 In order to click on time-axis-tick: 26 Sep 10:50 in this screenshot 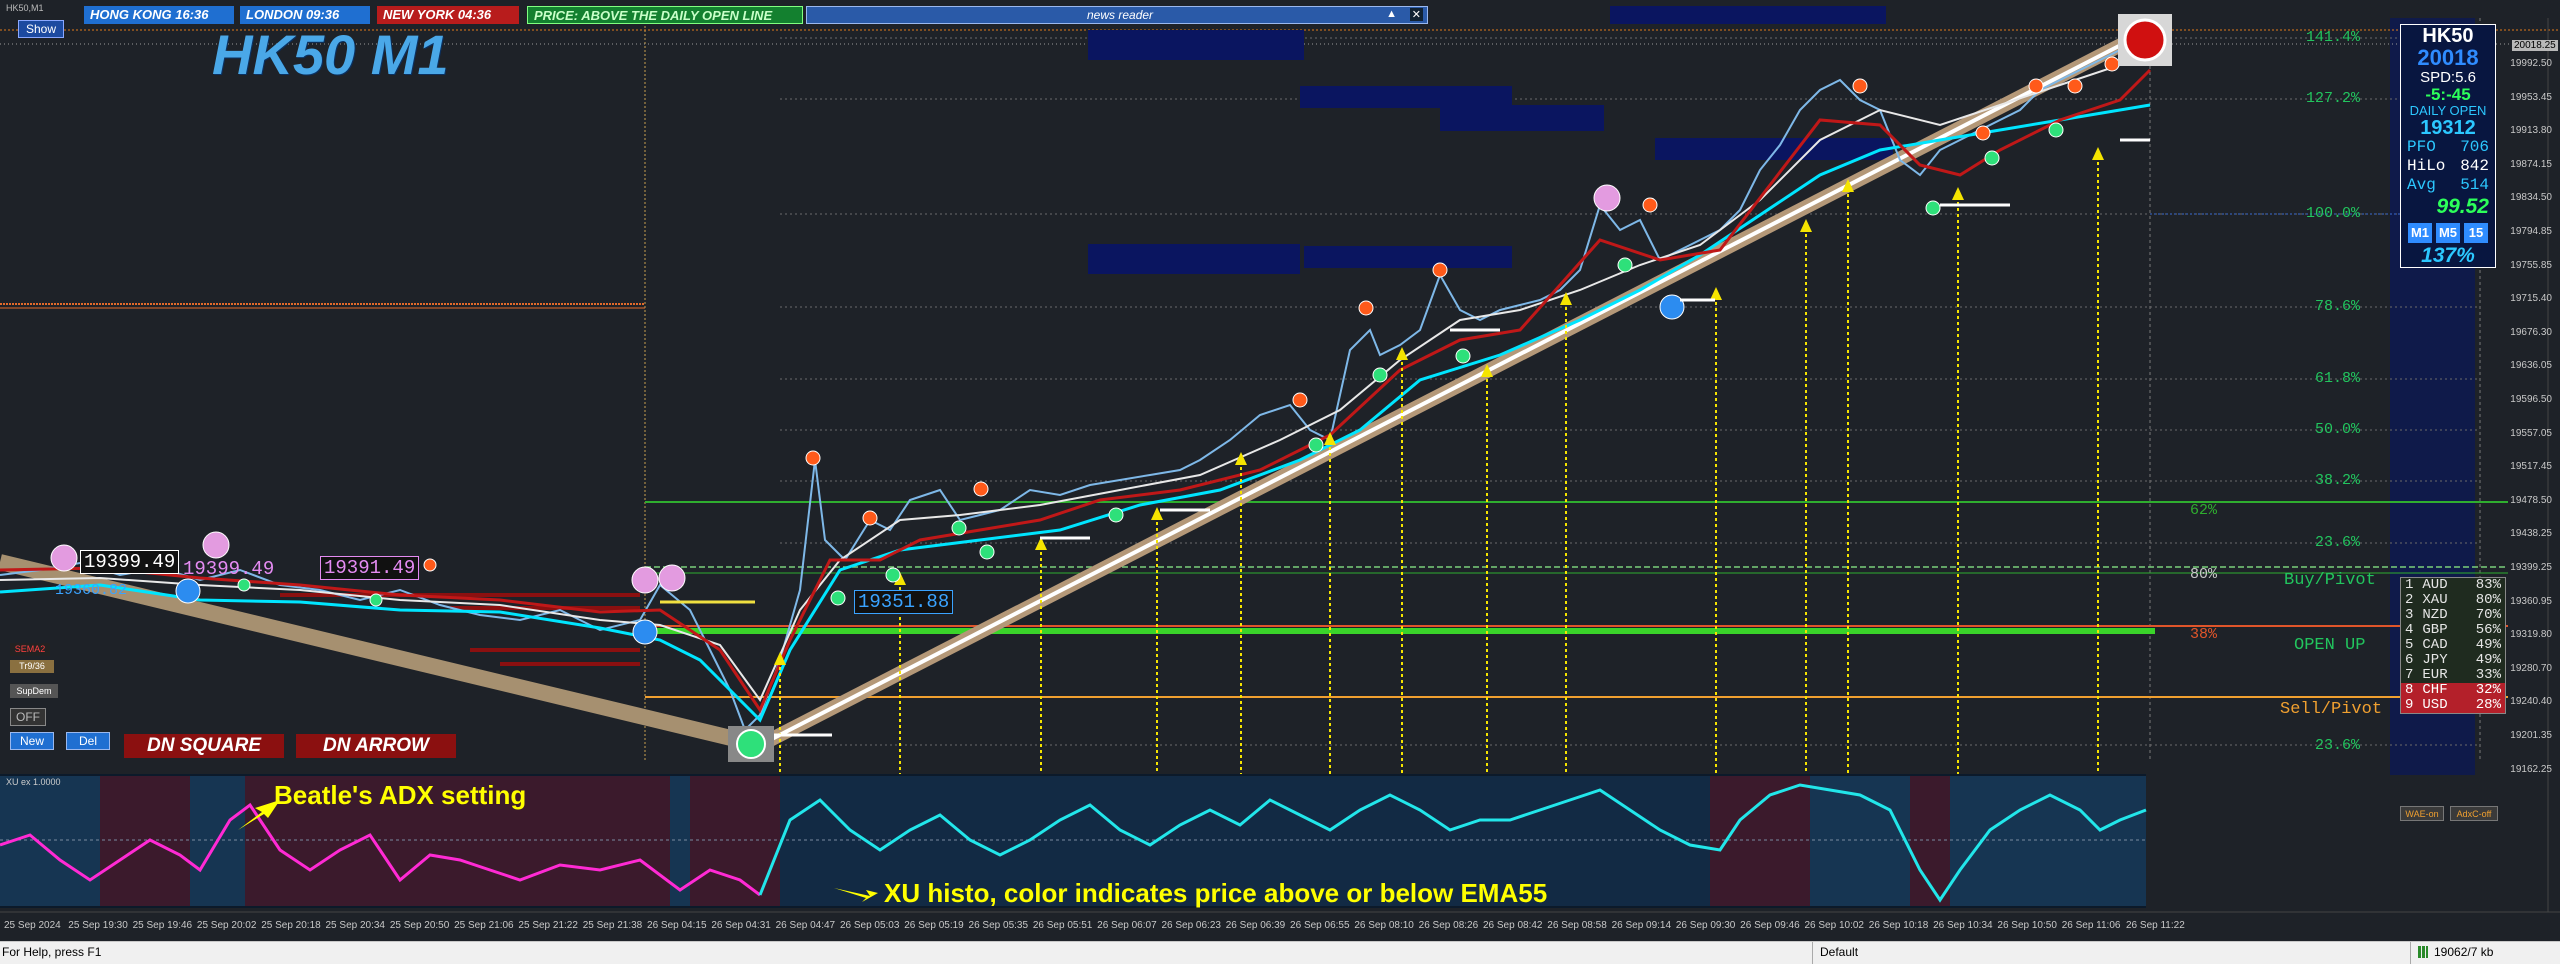, I will do `click(2027, 925)`.